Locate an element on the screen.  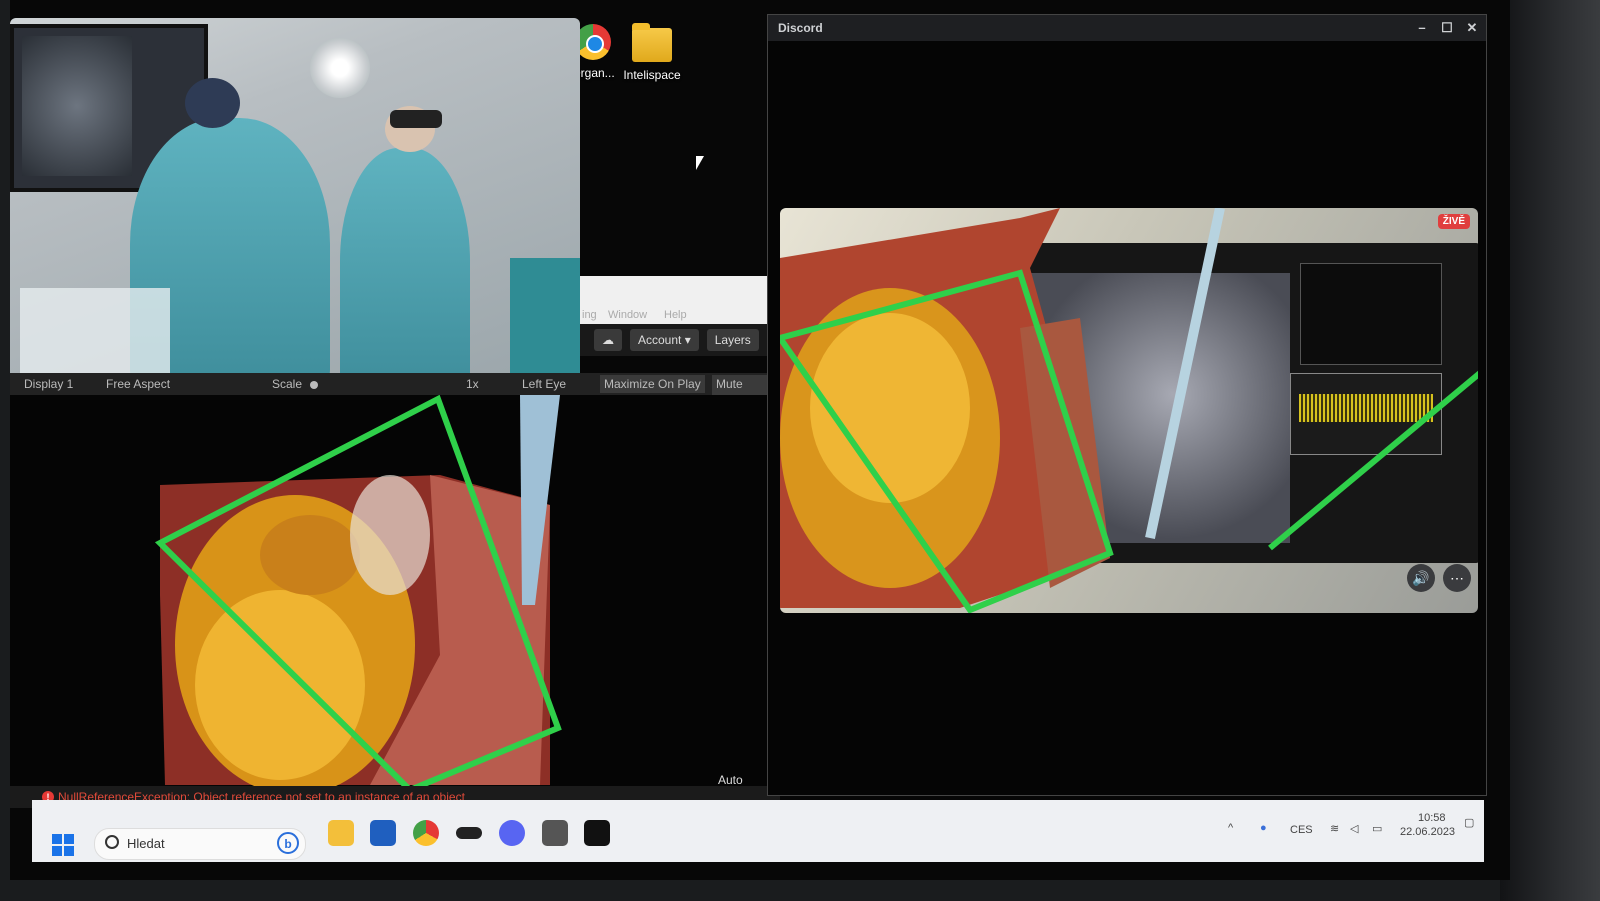
eye-dropdown: Left Eye is located at coordinates (544, 384).